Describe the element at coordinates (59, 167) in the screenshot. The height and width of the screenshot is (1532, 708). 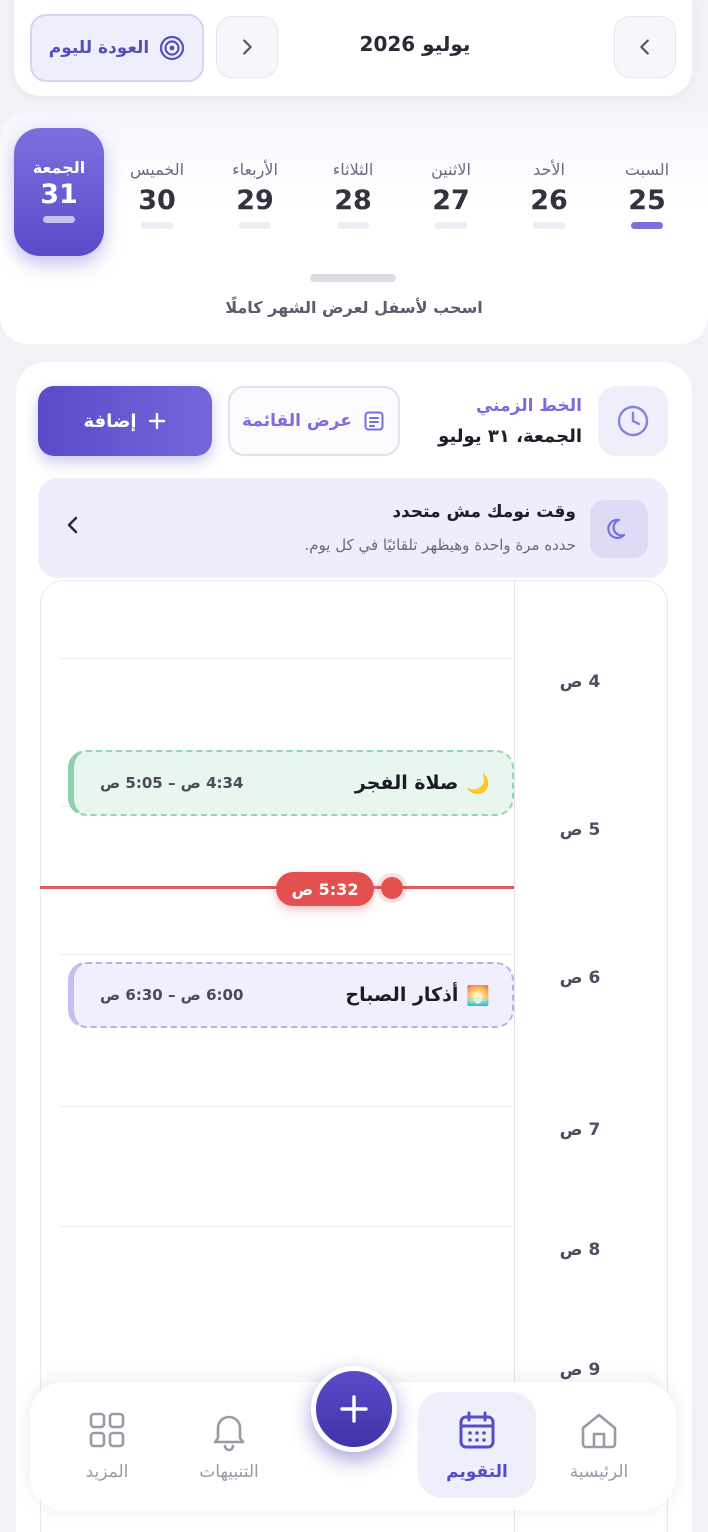
I see `day-name: الجمعة` at that location.